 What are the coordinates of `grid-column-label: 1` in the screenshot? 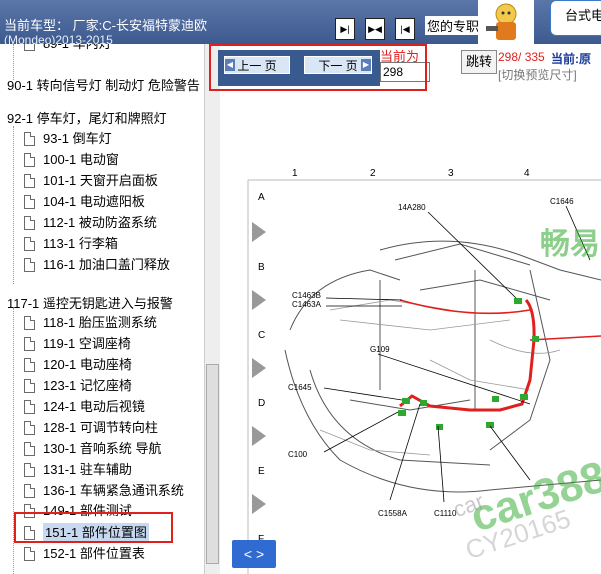 It's located at (295, 173).